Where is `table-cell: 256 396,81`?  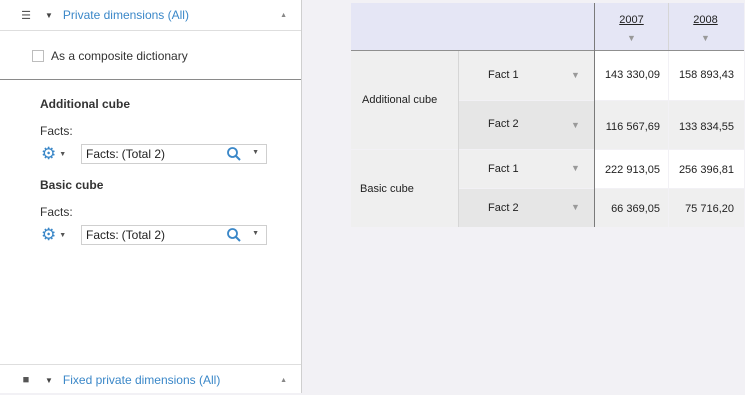
table-cell: 256 396,81 is located at coordinates (706, 169).